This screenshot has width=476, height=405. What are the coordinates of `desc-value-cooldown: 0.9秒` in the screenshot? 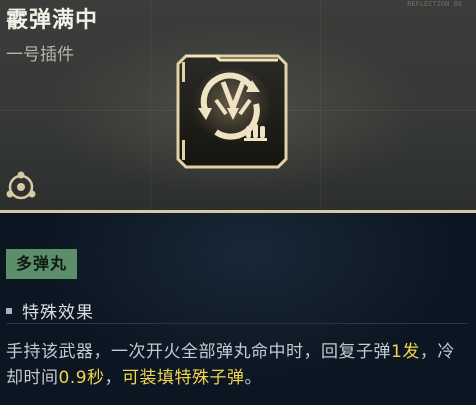 It's located at (81, 378).